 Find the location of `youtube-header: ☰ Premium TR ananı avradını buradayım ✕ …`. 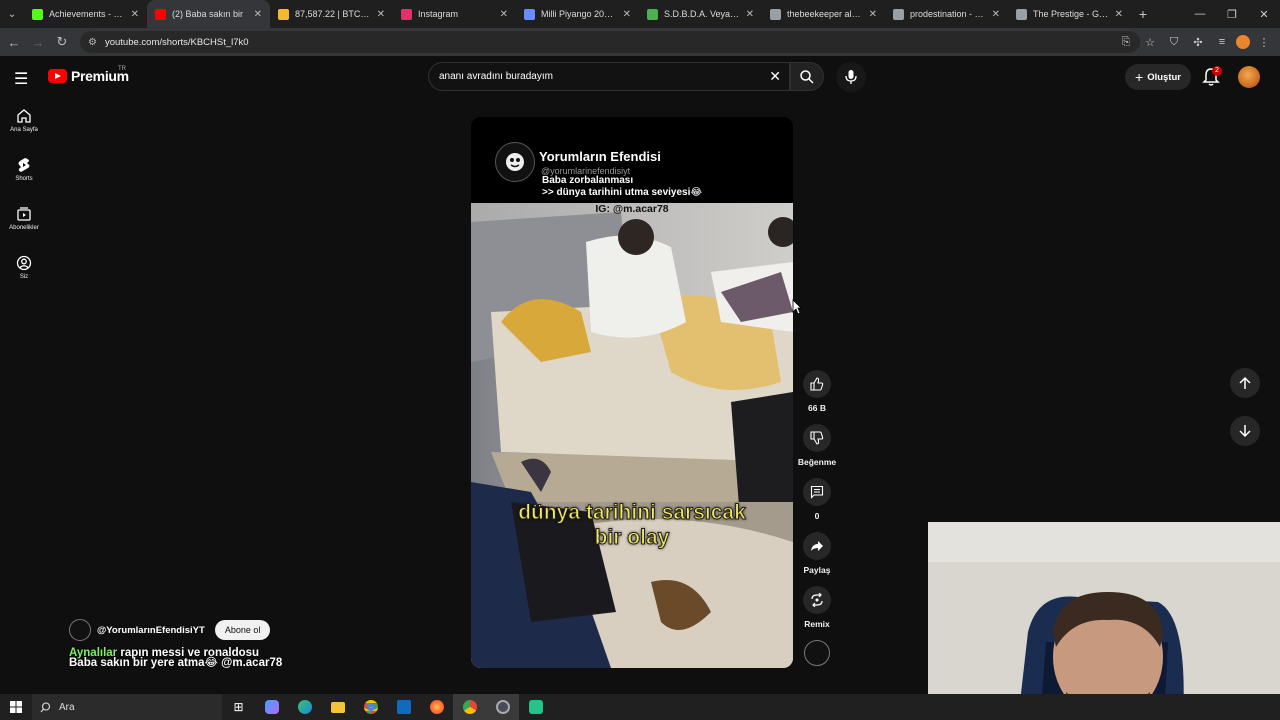

youtube-header: ☰ Premium TR ananı avradını buradayım ✕ … is located at coordinates (640, 77).